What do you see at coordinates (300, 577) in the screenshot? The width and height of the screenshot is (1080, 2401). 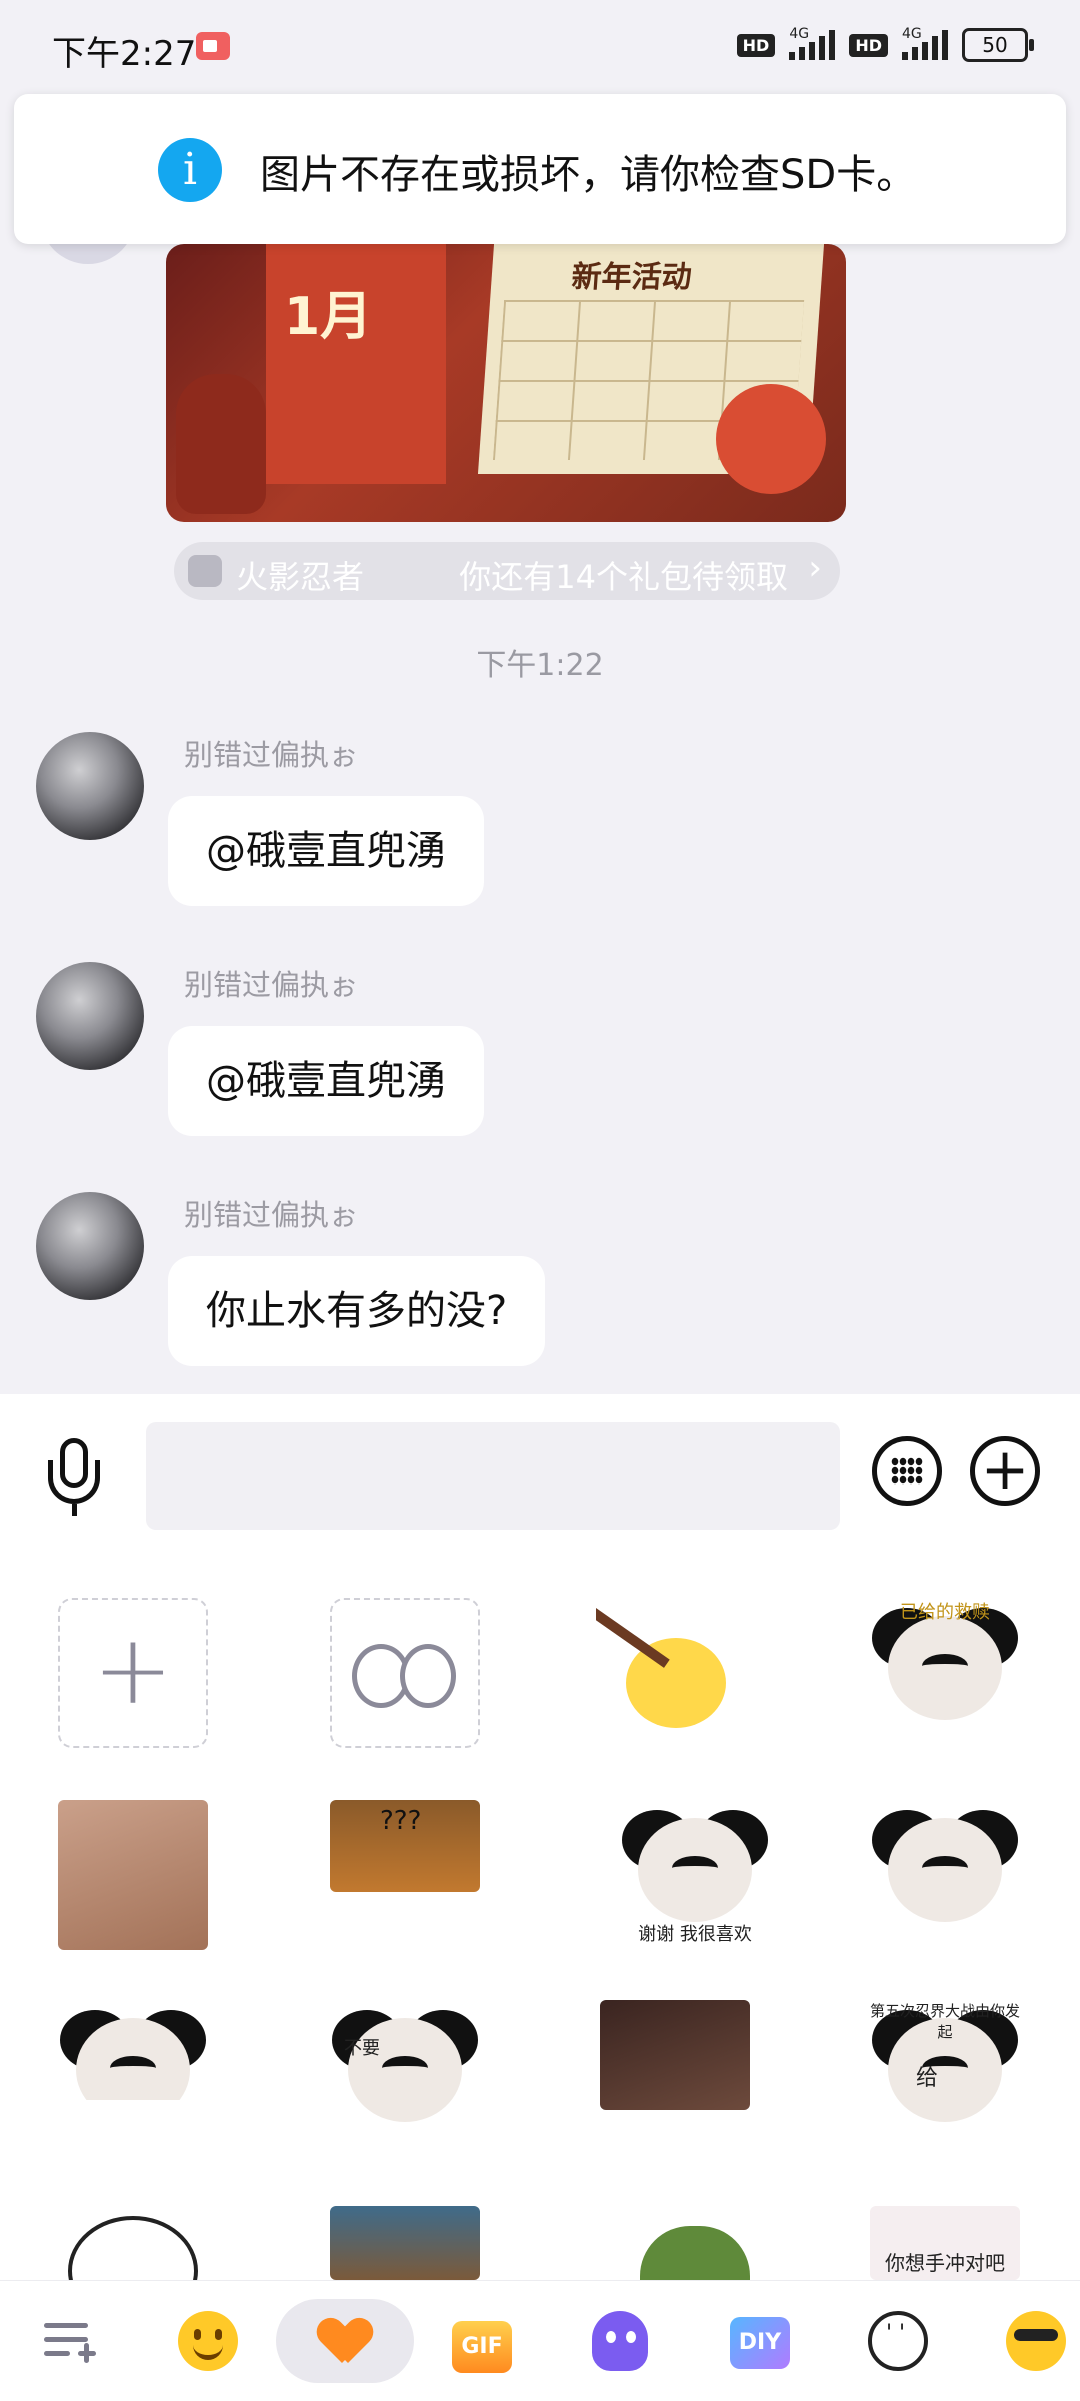 I see `game-name: 火影忍者` at bounding box center [300, 577].